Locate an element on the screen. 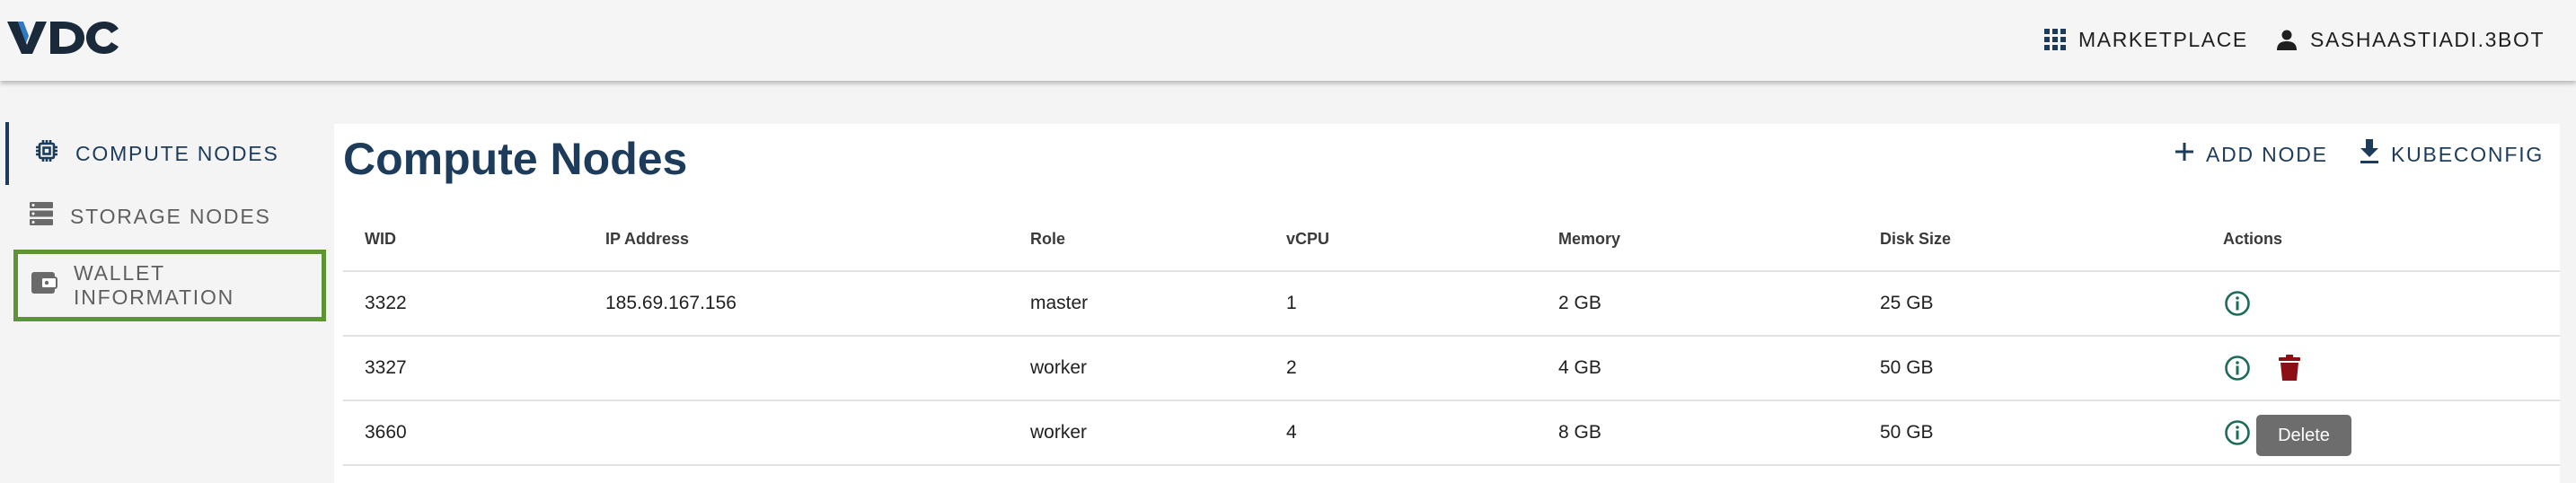  table-row: 3322 185.69.167.156 master 1 2 GB 25 GB is located at coordinates (1451, 304).